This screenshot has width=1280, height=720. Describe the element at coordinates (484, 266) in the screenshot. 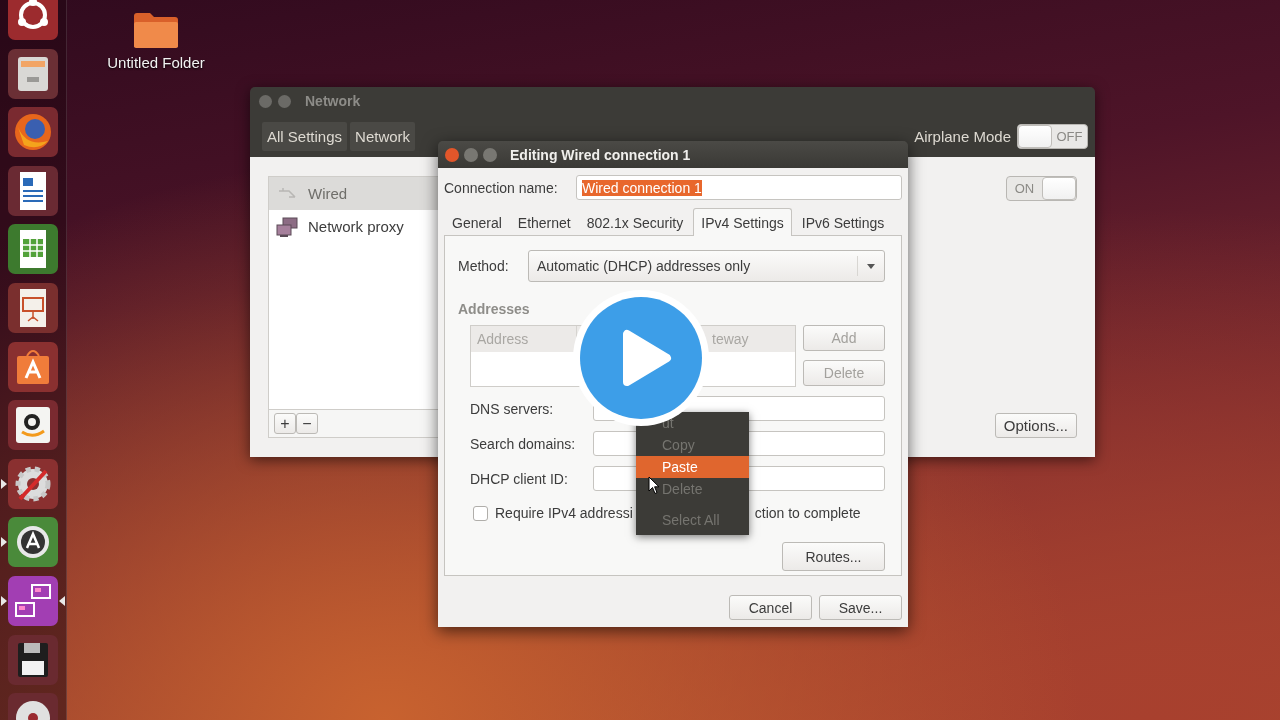

I see `field-label: Method:` at that location.